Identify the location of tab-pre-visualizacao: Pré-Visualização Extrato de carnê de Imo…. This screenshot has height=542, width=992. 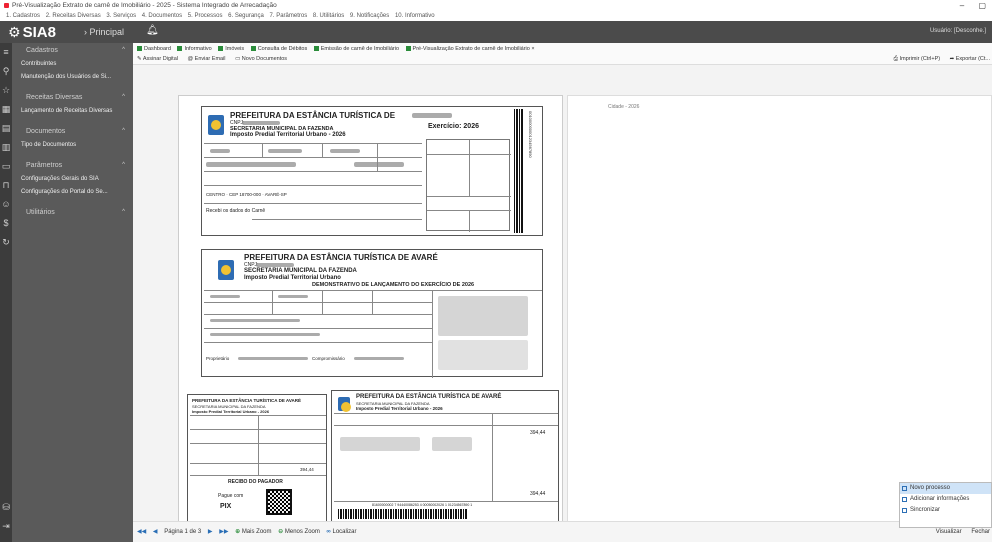
(470, 49).